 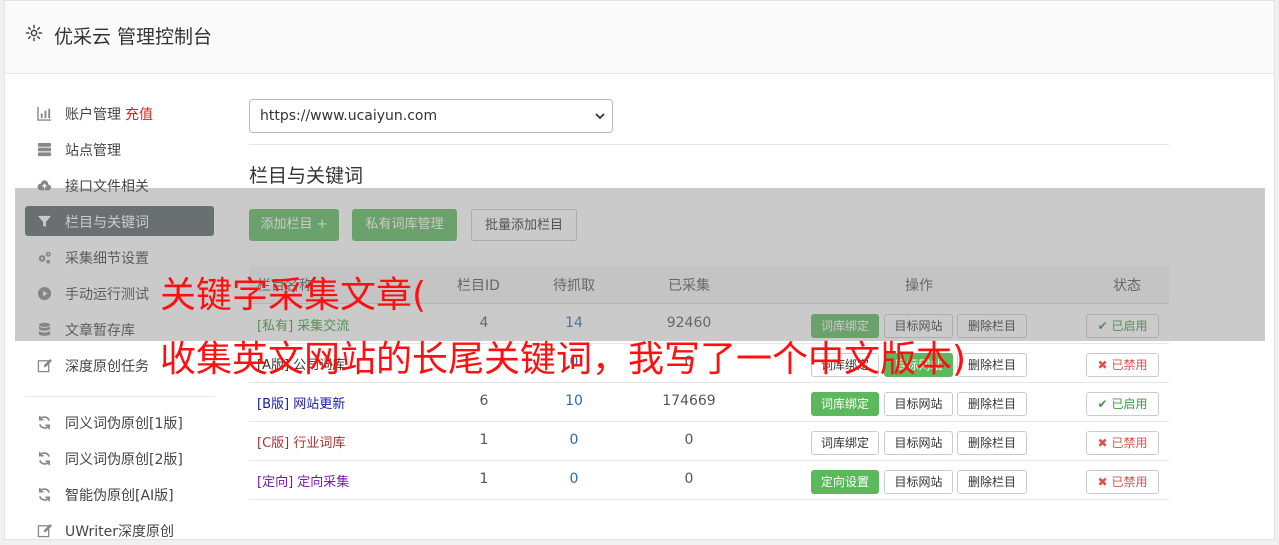 I want to click on sidebar-item-label: 同义词伪原创[1版], so click(x=124, y=424).